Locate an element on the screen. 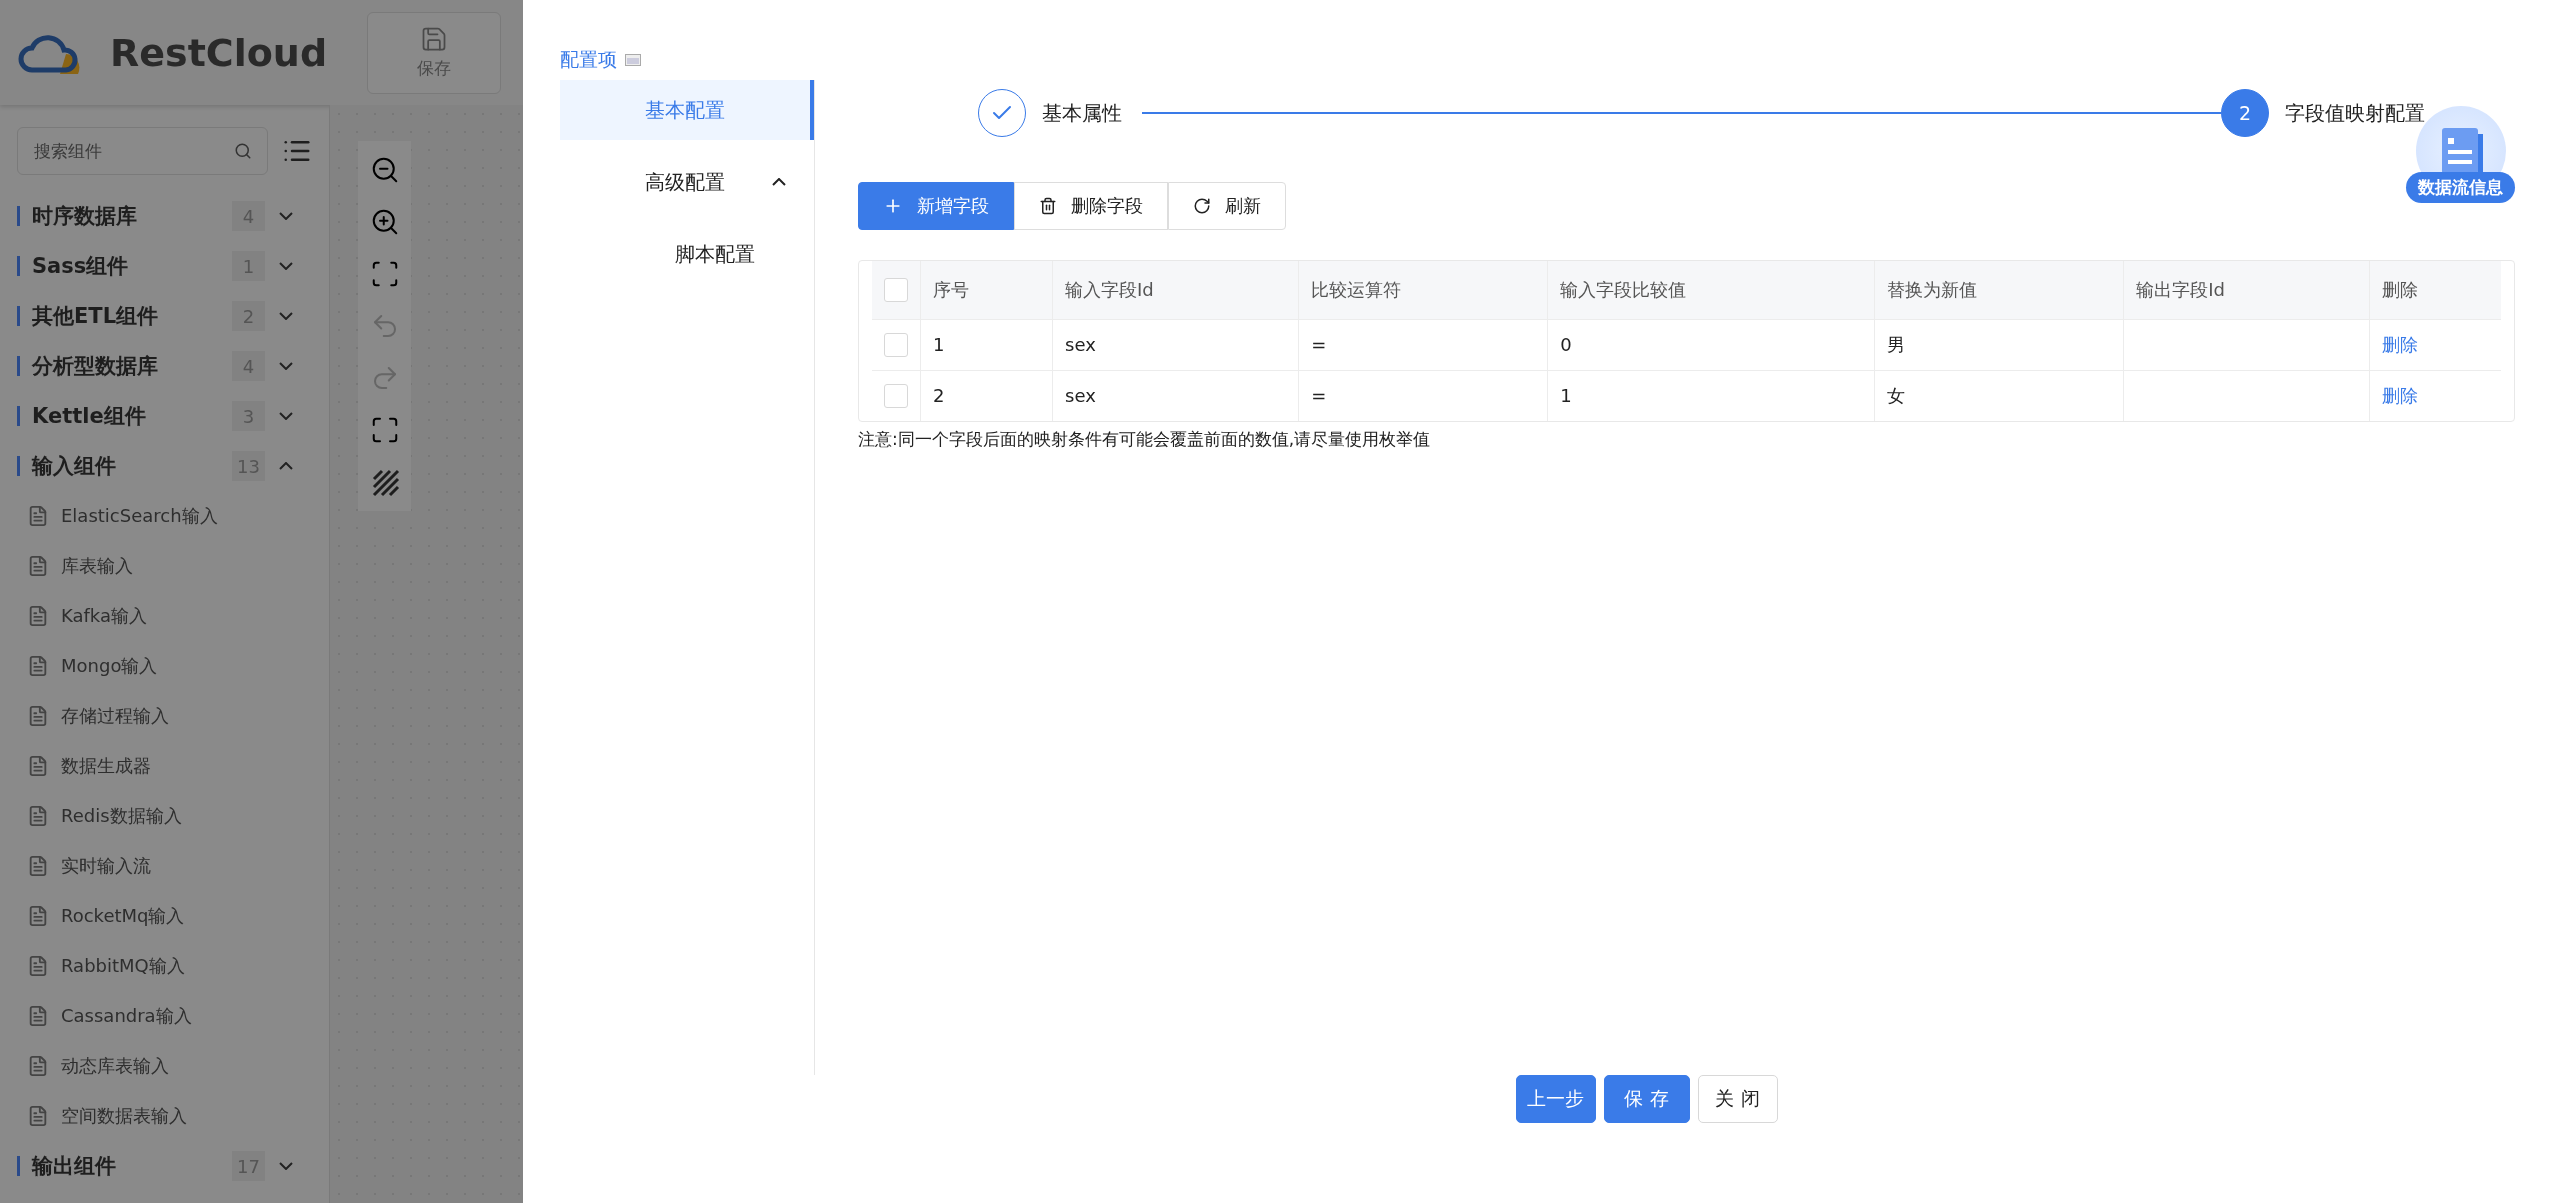  table-cell: 0 is located at coordinates (1711, 344).